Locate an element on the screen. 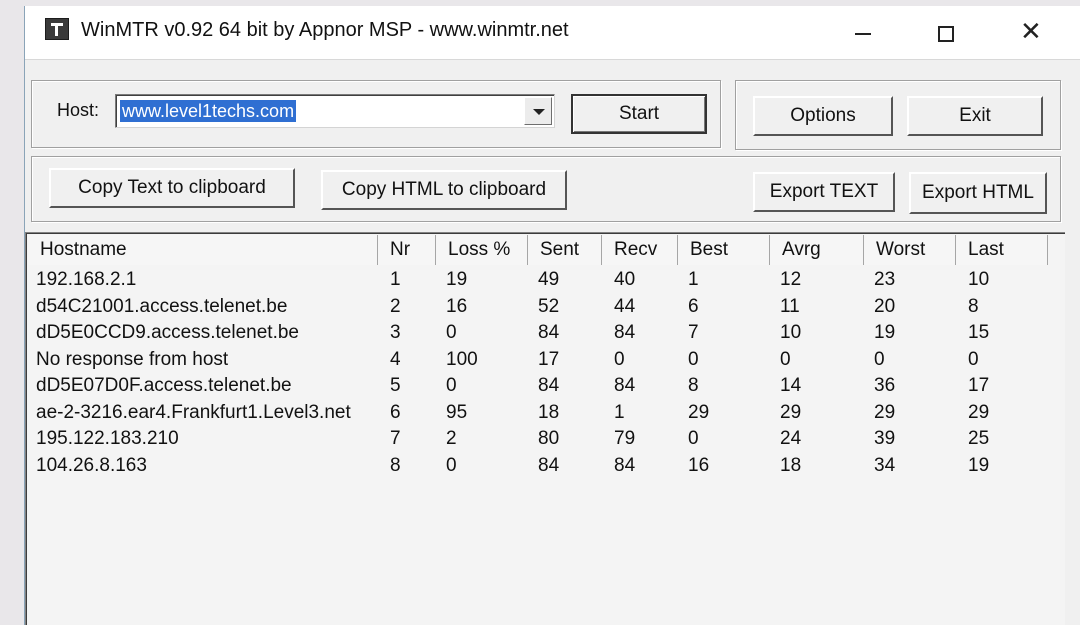 This screenshot has width=1080, height=625. export-html-button: Export HTML is located at coordinates (978, 193).